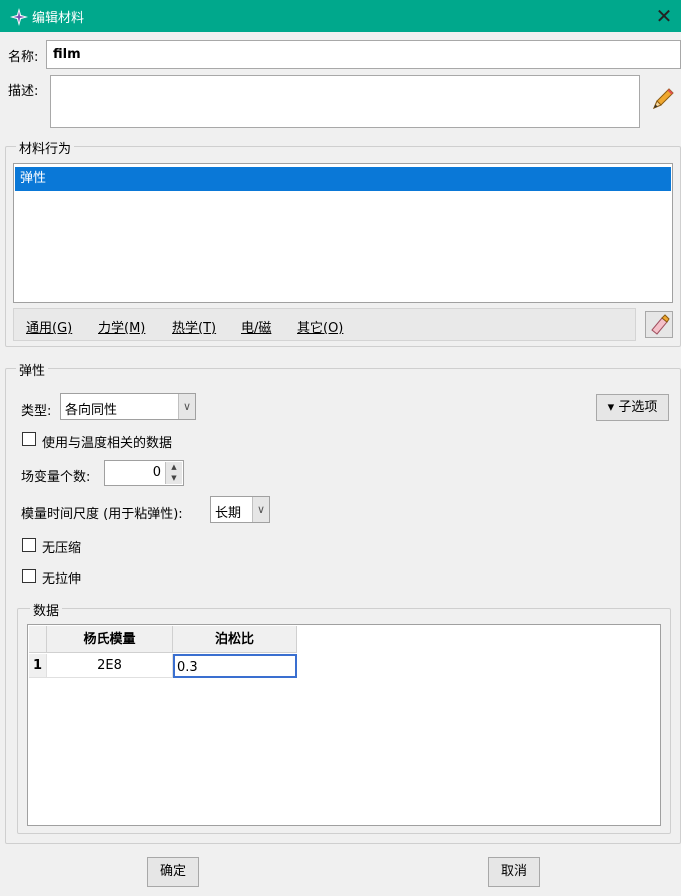 This screenshot has width=681, height=896. I want to click on timescale-select: 长期 ∨, so click(240, 509).